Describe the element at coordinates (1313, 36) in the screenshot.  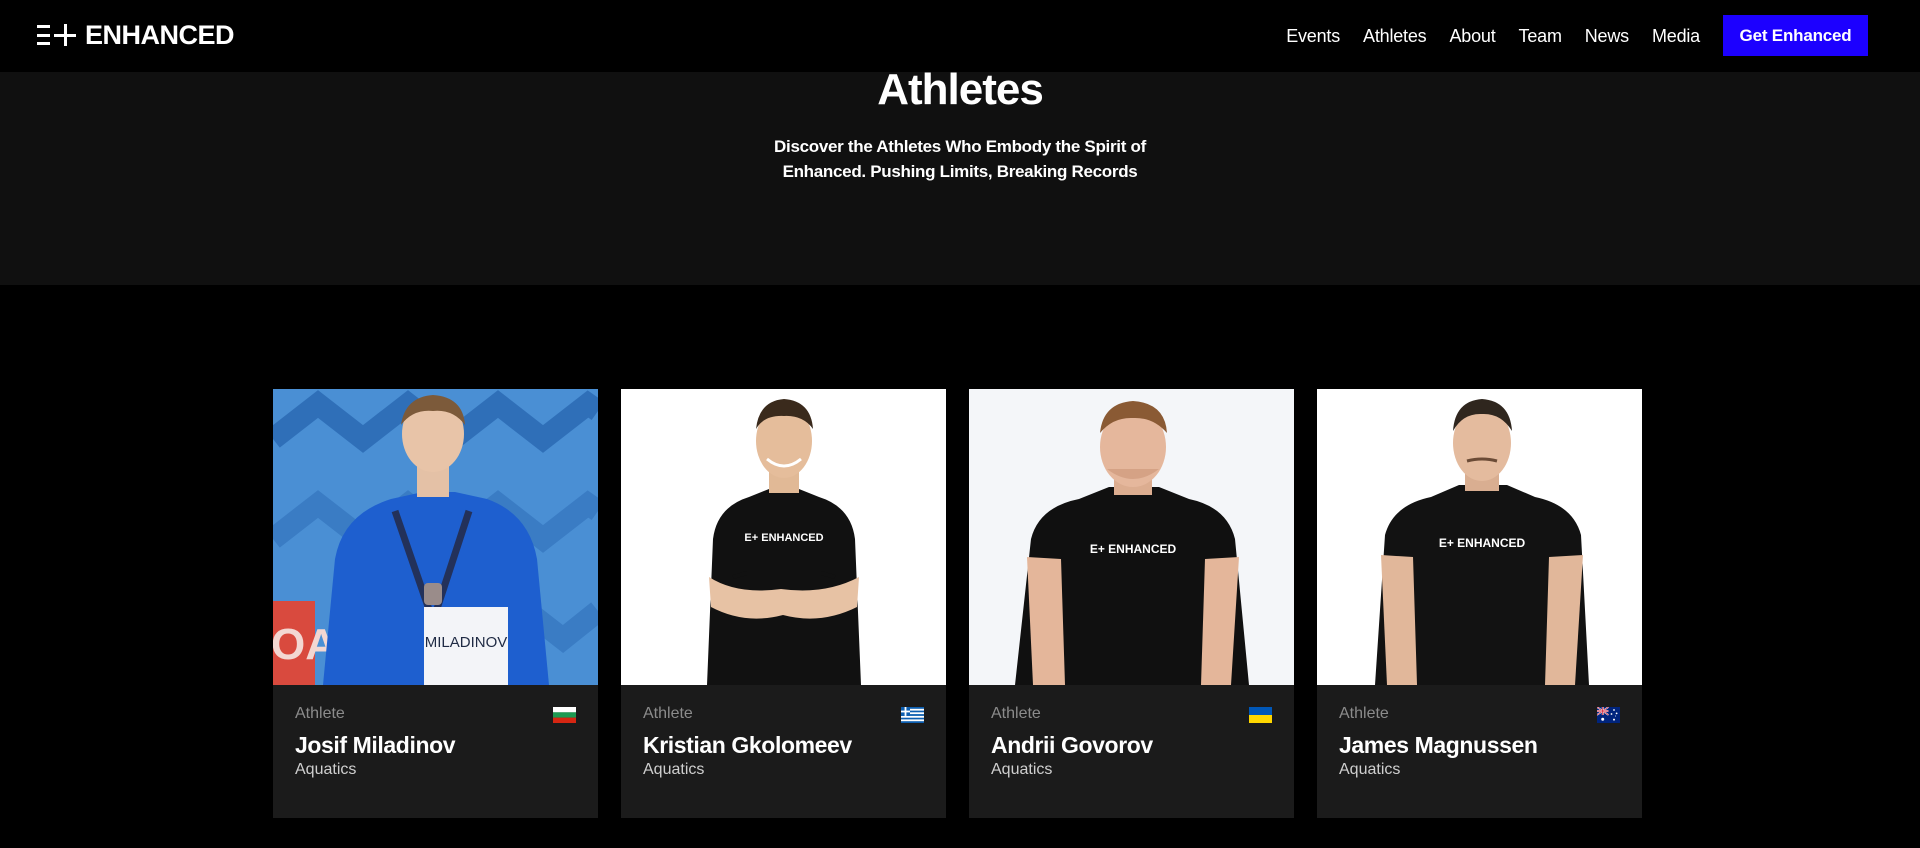
I see `nav-link-events: Events` at that location.